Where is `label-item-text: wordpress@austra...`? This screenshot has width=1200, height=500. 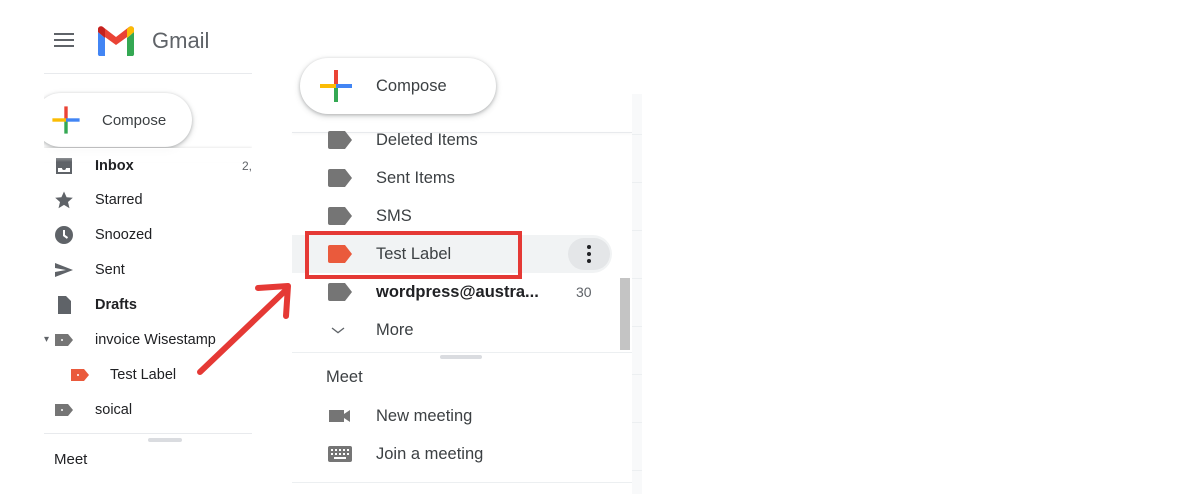 label-item-text: wordpress@austra... is located at coordinates (457, 291).